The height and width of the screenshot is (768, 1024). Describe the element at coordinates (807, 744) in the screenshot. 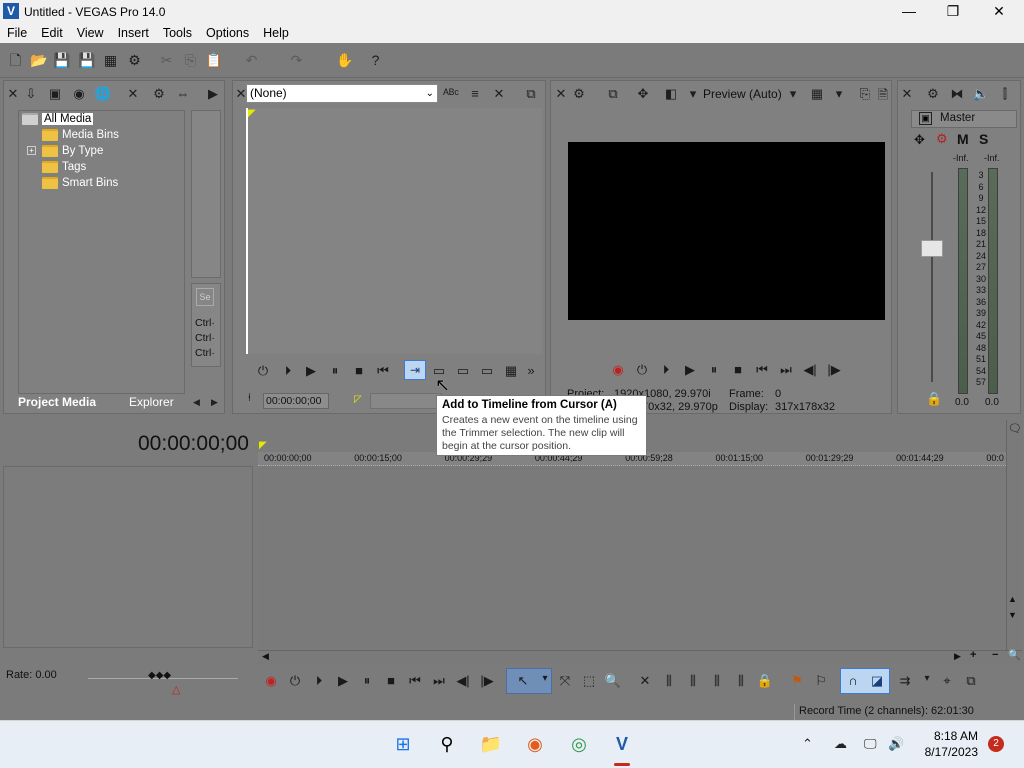

I see `chevron-up-icon: ⌃` at that location.